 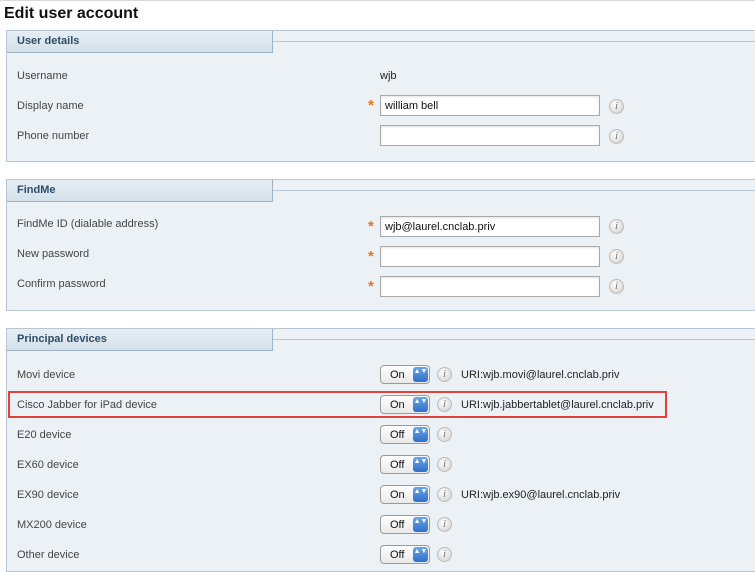 What do you see at coordinates (46, 375) in the screenshot?
I see `device-label: Movi device` at bounding box center [46, 375].